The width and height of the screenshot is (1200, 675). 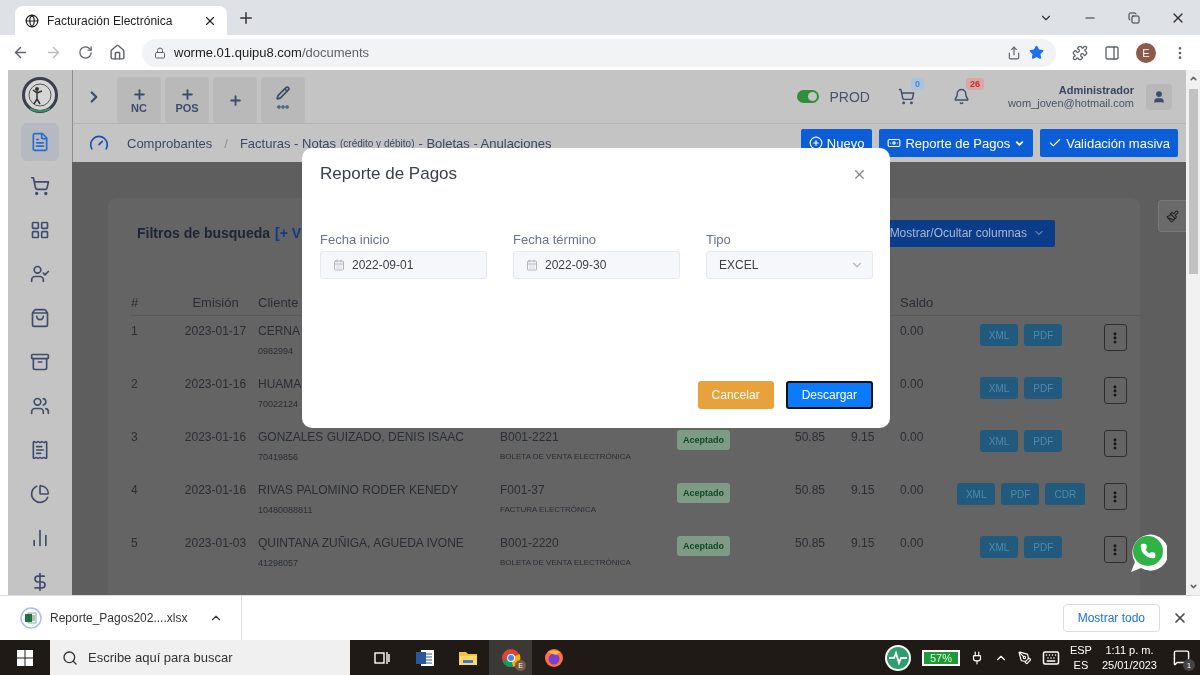 What do you see at coordinates (1146, 52) in the screenshot?
I see `profile-avatar: E` at bounding box center [1146, 52].